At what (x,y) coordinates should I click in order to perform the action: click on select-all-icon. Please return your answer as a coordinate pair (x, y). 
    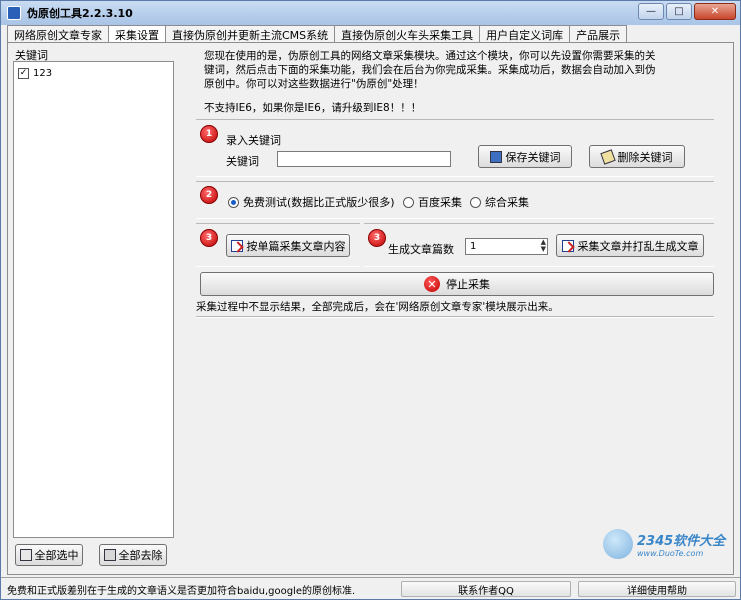
    Looking at the image, I should click on (25, 555).